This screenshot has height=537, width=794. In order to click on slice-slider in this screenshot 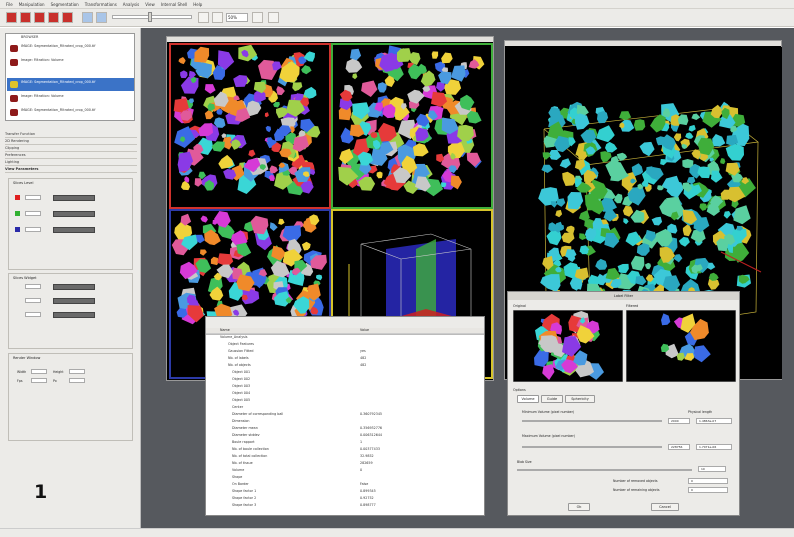, I will do `click(152, 17)`.